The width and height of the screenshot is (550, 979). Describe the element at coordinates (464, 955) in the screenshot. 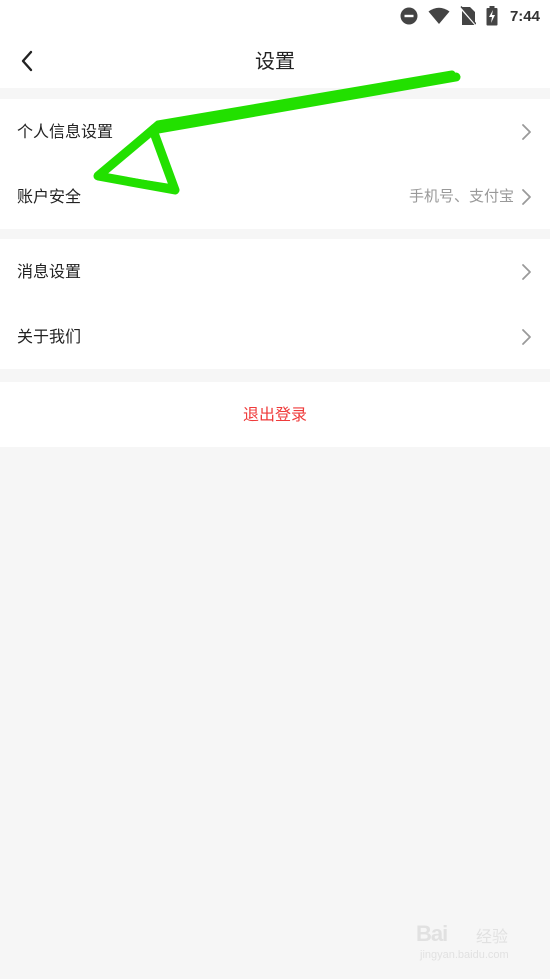

I see `watermark-url: jingyan.baidu.com` at that location.